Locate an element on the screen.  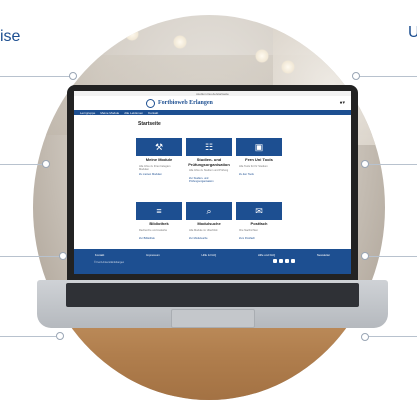
footer-link: Newsletter is located at coordinates (323, 255).